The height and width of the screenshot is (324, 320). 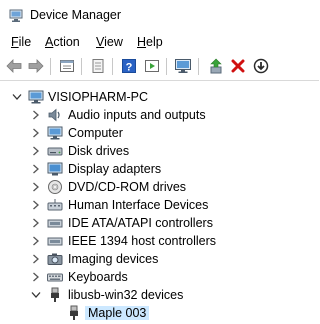 What do you see at coordinates (25, 42) in the screenshot?
I see `menu-file-label: ile` at bounding box center [25, 42].